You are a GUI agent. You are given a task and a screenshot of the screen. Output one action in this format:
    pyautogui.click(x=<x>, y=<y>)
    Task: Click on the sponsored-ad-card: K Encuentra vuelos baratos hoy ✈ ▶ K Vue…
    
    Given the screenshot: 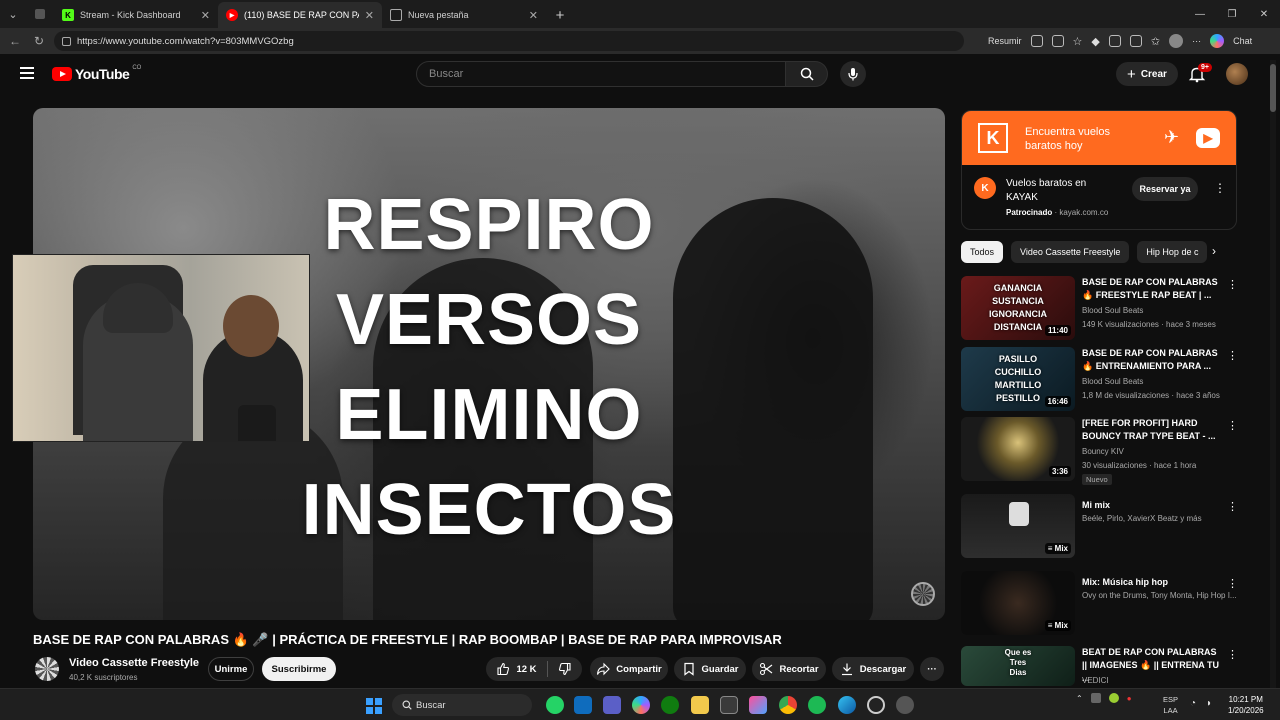 What is the action you would take?
    pyautogui.click(x=1099, y=170)
    